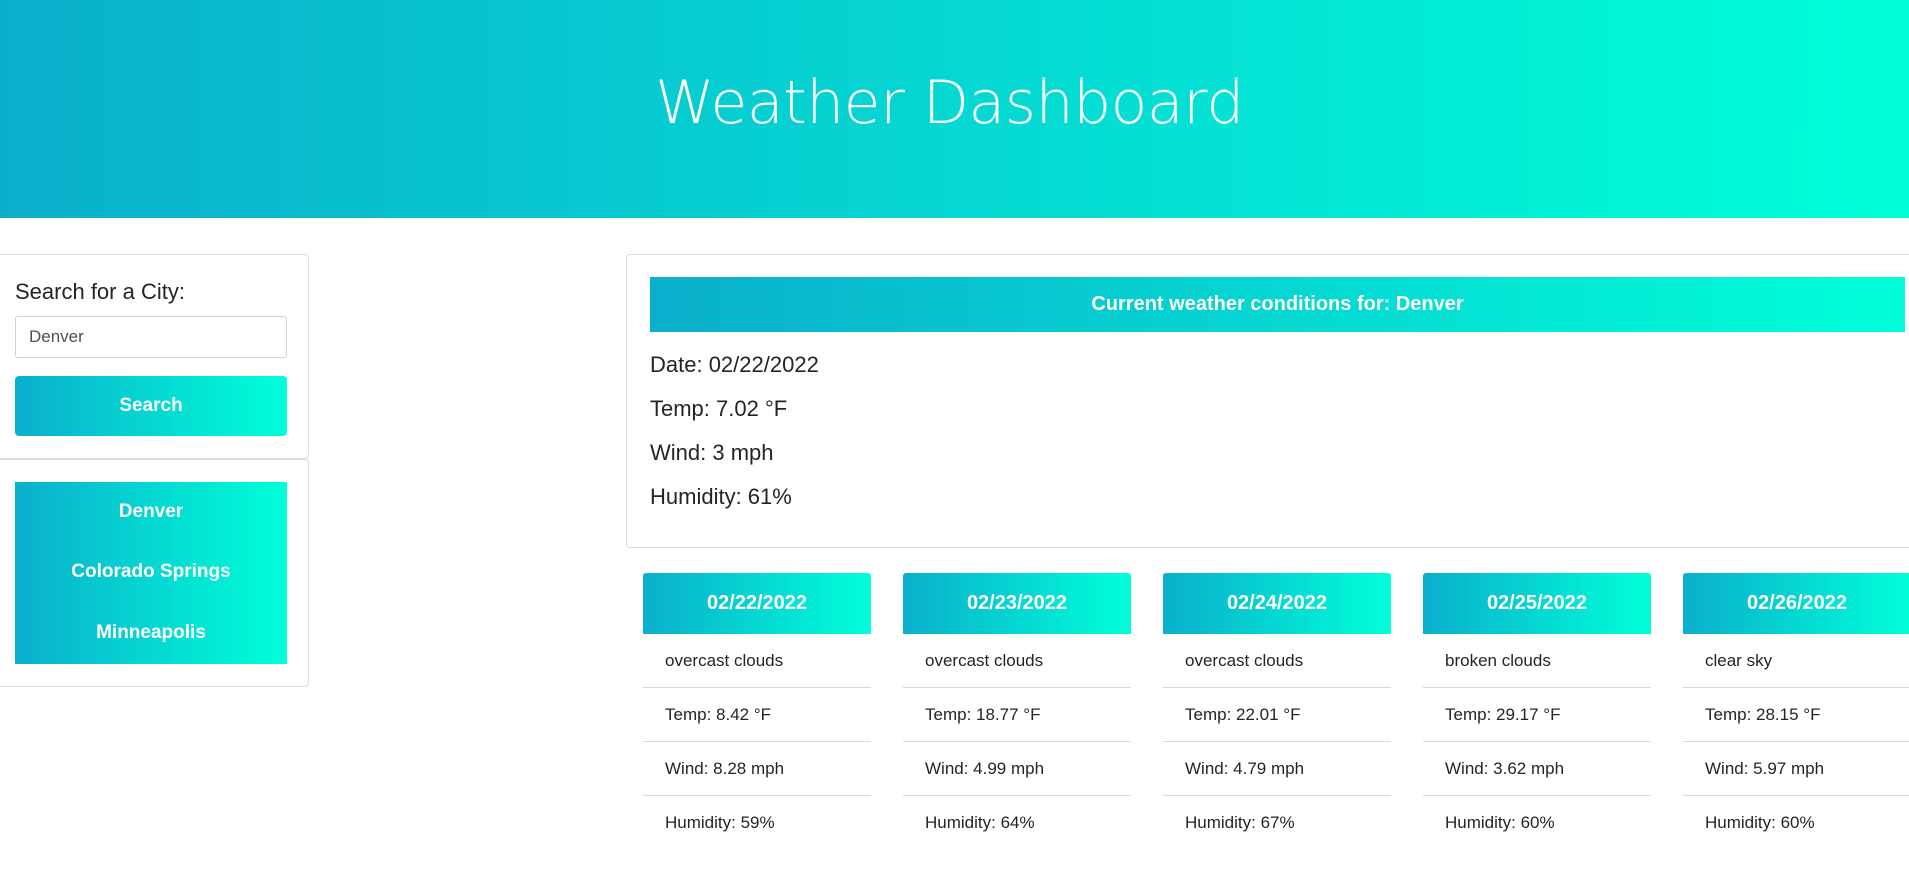 Image resolution: width=1909 pixels, height=894 pixels. I want to click on page-title: Weather Dashboard, so click(954, 103).